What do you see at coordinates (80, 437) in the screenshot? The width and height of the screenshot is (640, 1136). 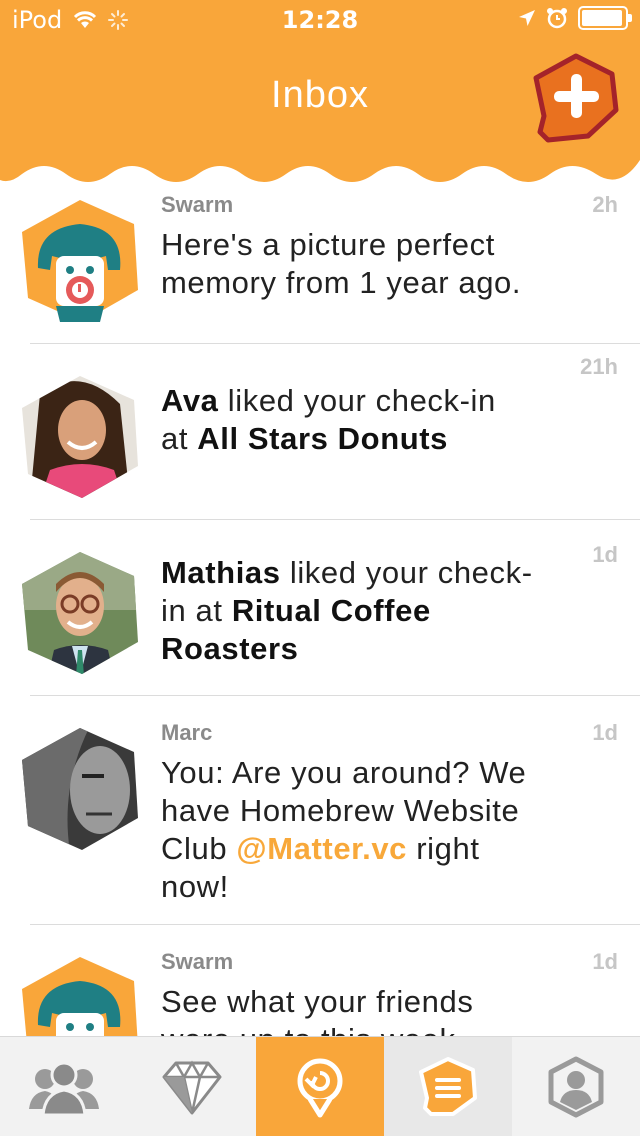 I see `ava-avatar` at bounding box center [80, 437].